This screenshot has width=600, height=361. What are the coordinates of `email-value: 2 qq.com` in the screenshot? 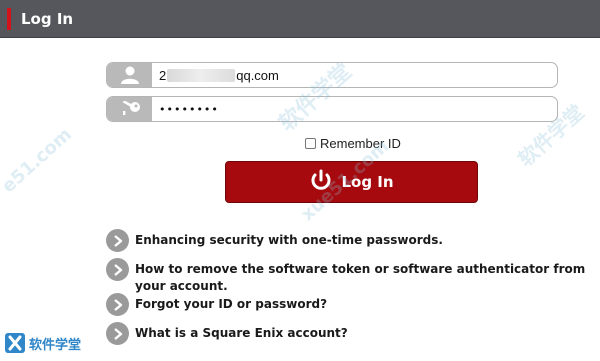 It's located at (219, 75).